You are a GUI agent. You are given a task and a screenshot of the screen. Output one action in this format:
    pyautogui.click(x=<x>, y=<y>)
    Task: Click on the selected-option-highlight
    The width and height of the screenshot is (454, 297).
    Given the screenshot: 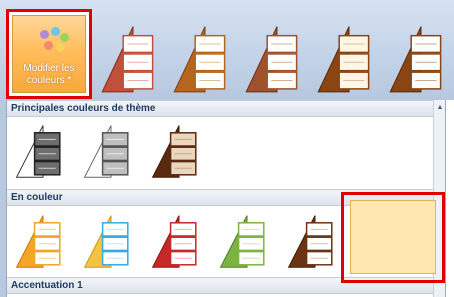 What is the action you would take?
    pyautogui.click(x=393, y=237)
    